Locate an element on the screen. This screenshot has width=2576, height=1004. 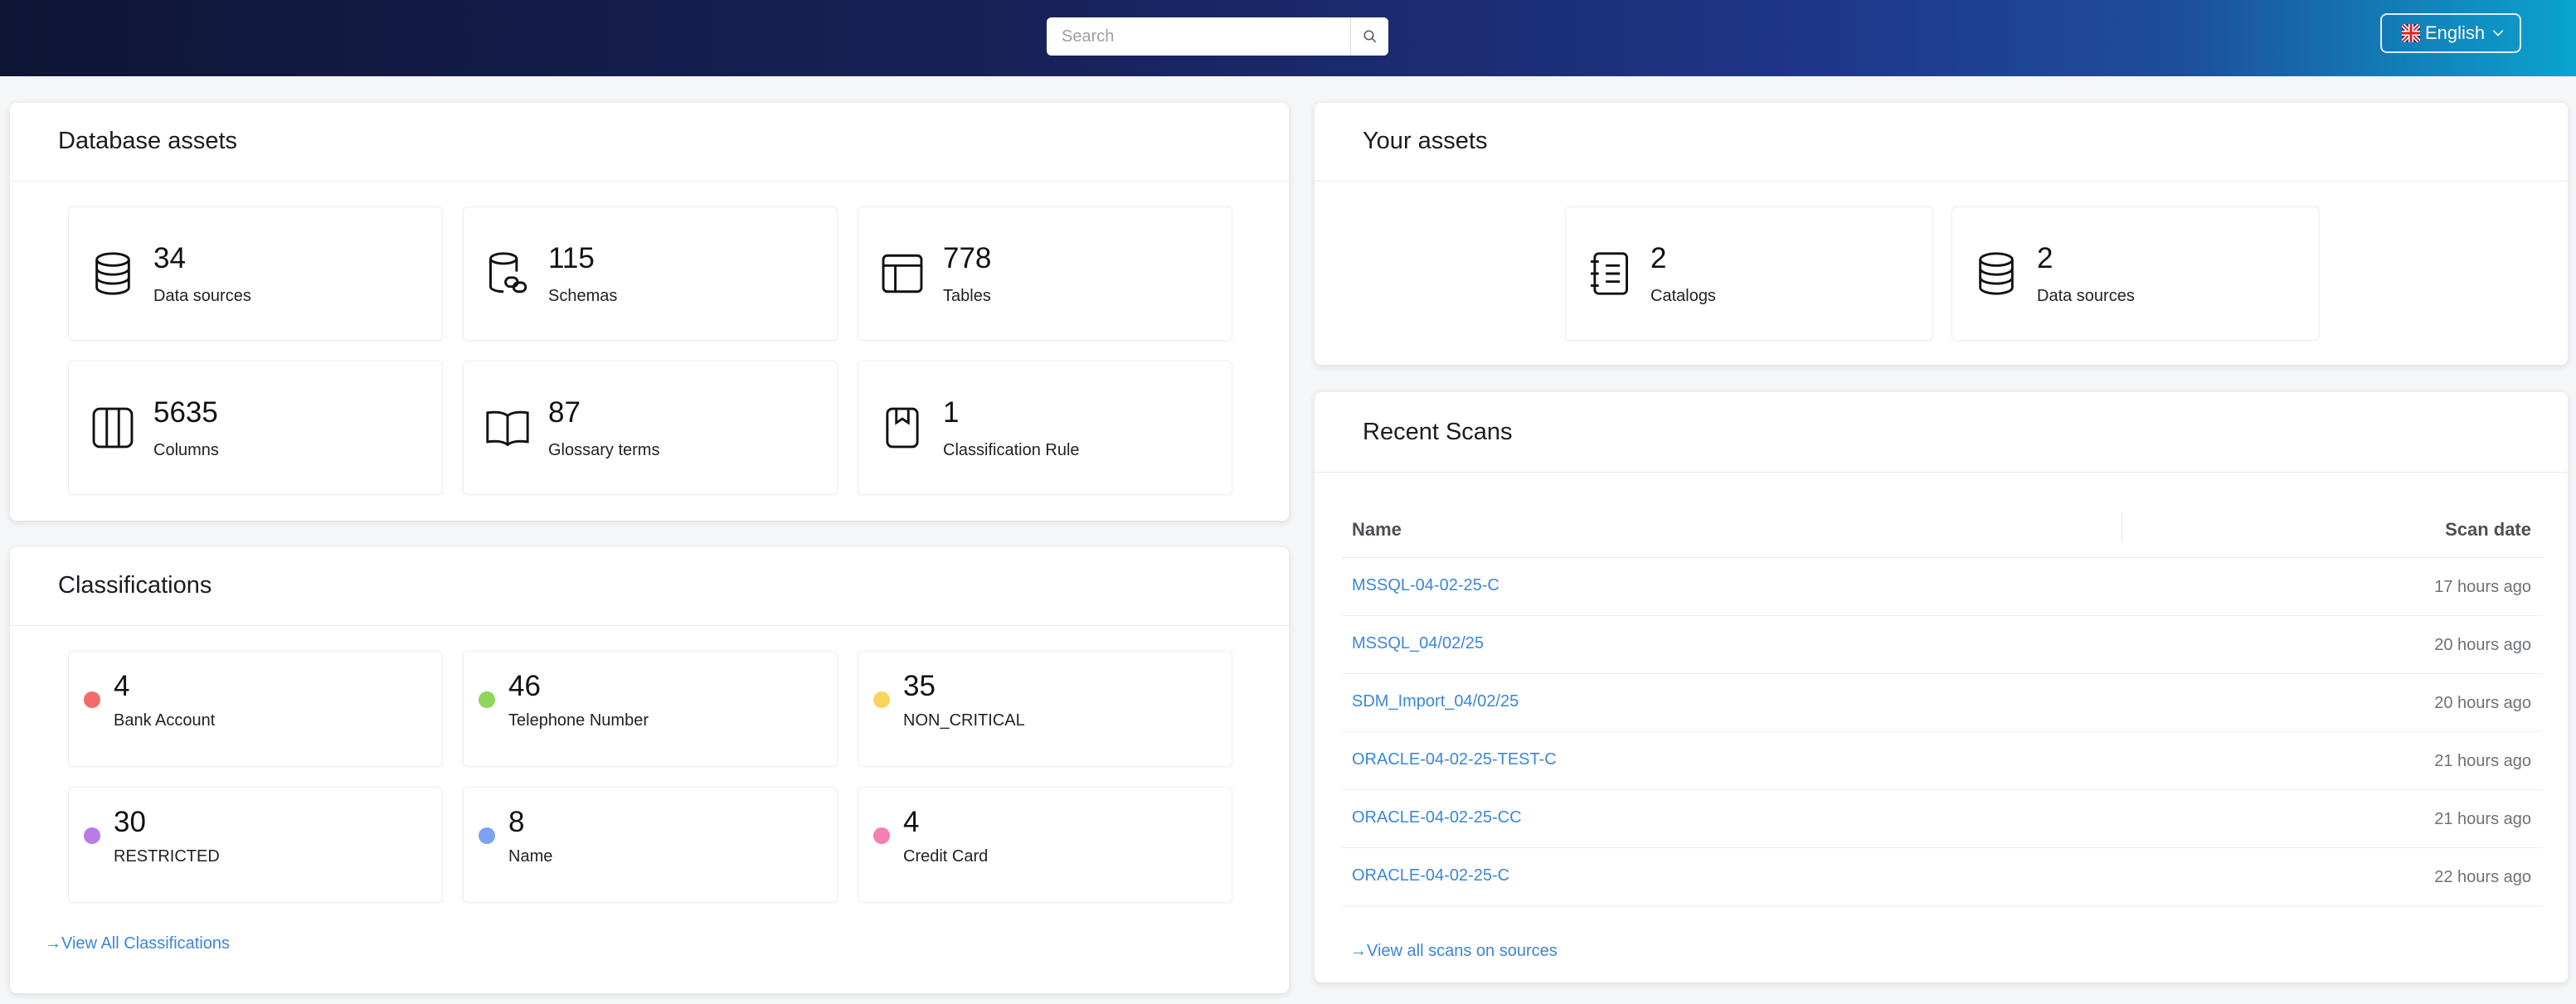
classification-label: RESTRICTED is located at coordinates (167, 857).